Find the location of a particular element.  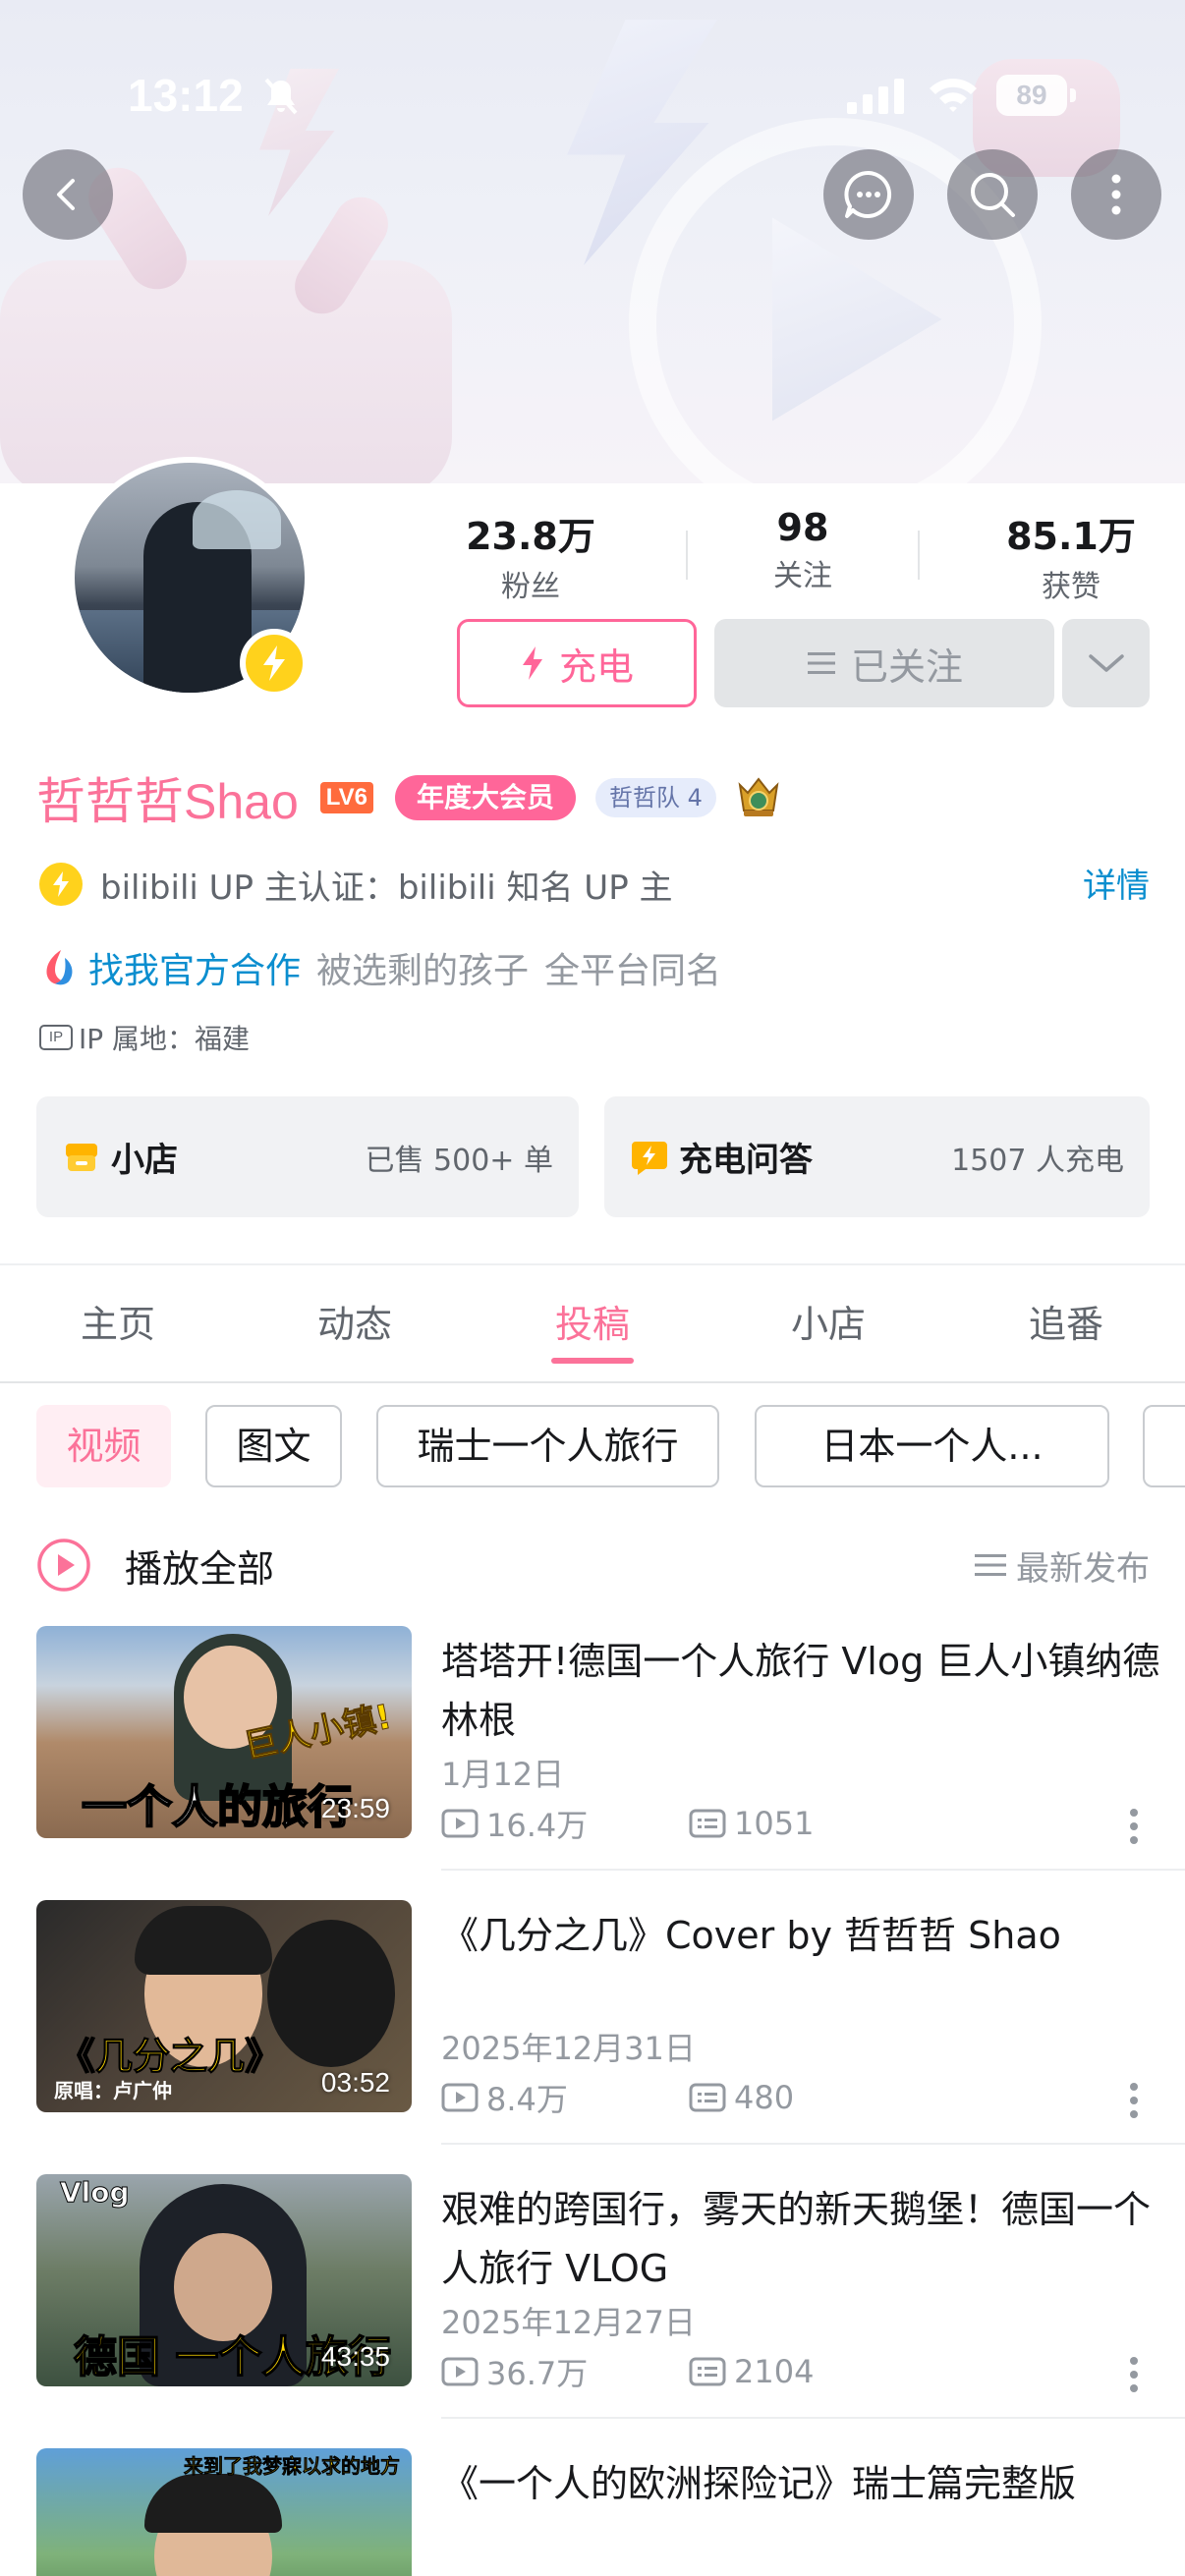

stat-label: 关注 is located at coordinates (803, 576).